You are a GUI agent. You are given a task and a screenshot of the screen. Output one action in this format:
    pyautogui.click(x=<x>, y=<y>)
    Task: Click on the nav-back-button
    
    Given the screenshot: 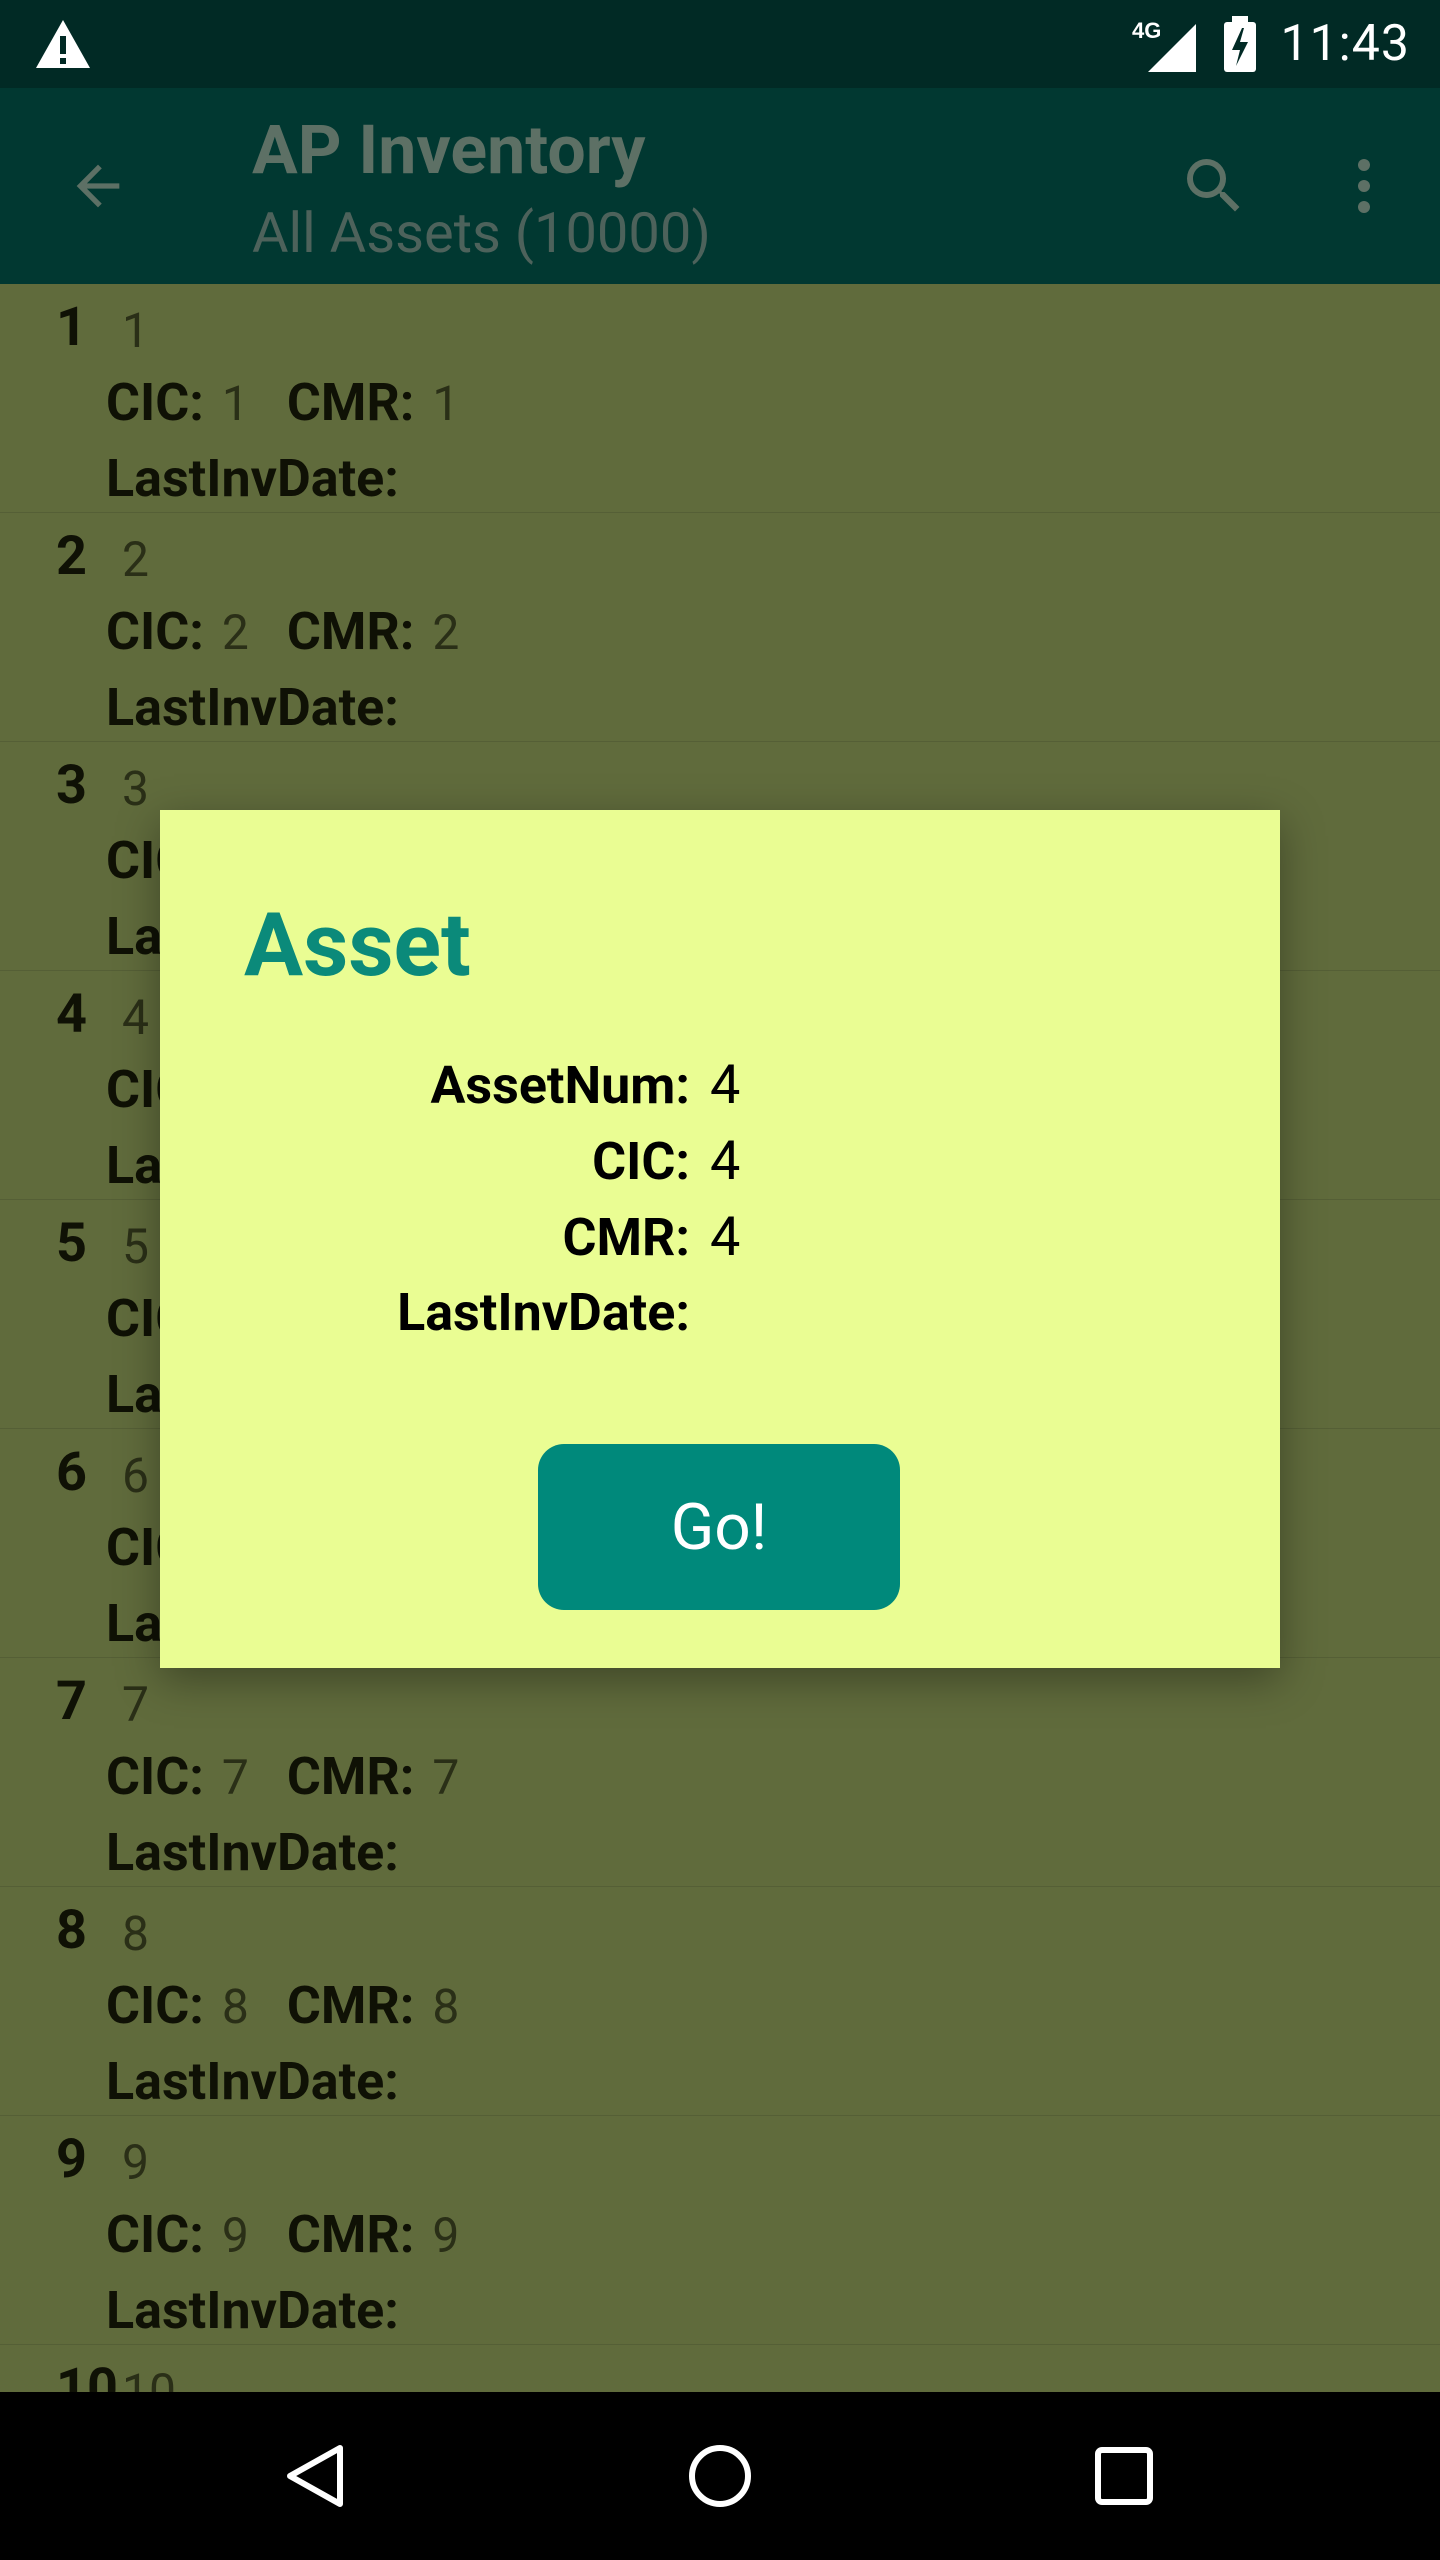 What is the action you would take?
    pyautogui.click(x=314, y=2476)
    